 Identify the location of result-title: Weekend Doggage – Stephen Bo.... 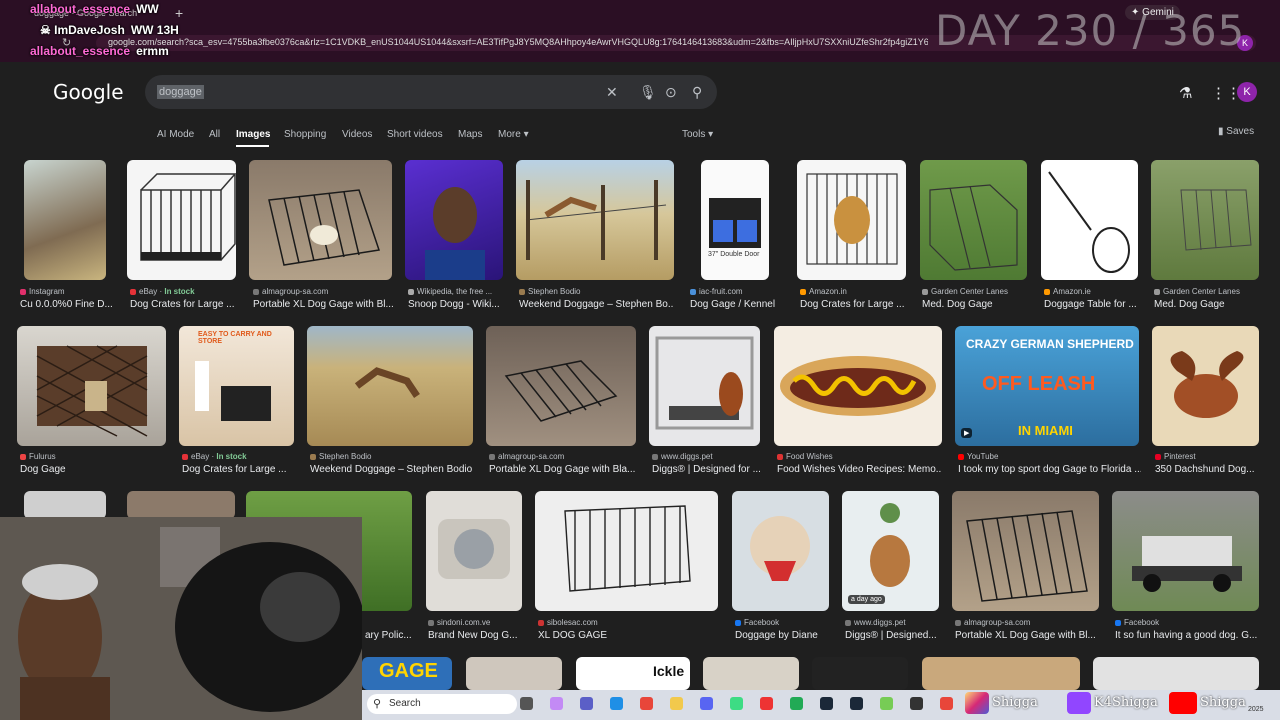
(596, 304).